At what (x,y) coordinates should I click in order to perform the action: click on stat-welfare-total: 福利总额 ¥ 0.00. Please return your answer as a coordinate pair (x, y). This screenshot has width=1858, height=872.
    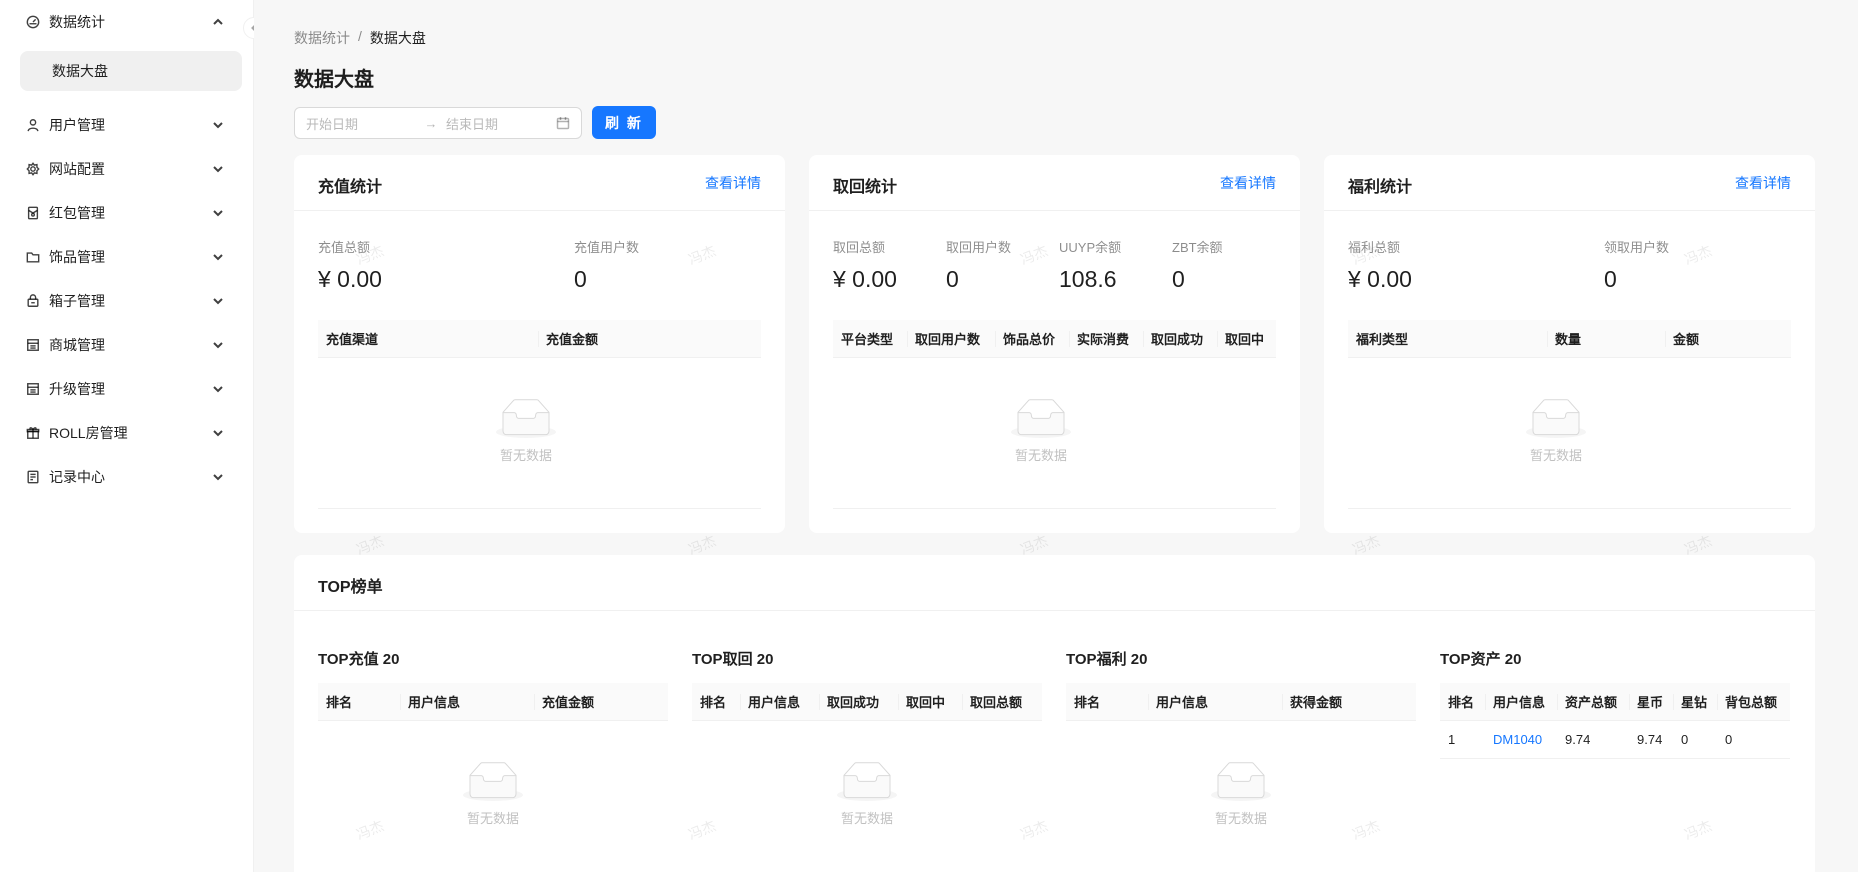
    Looking at the image, I should click on (1380, 265).